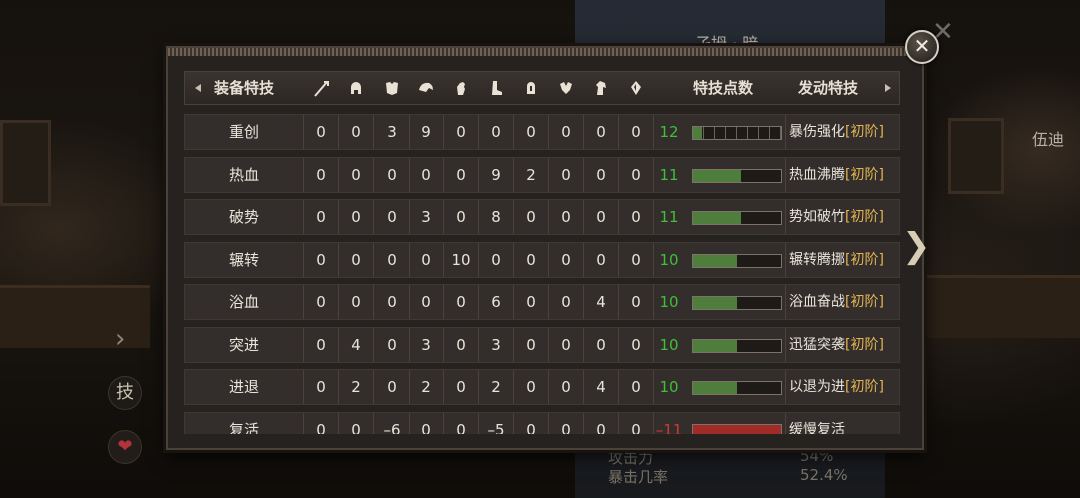  Describe the element at coordinates (531, 88) in the screenshot. I see `ring-icon` at that location.